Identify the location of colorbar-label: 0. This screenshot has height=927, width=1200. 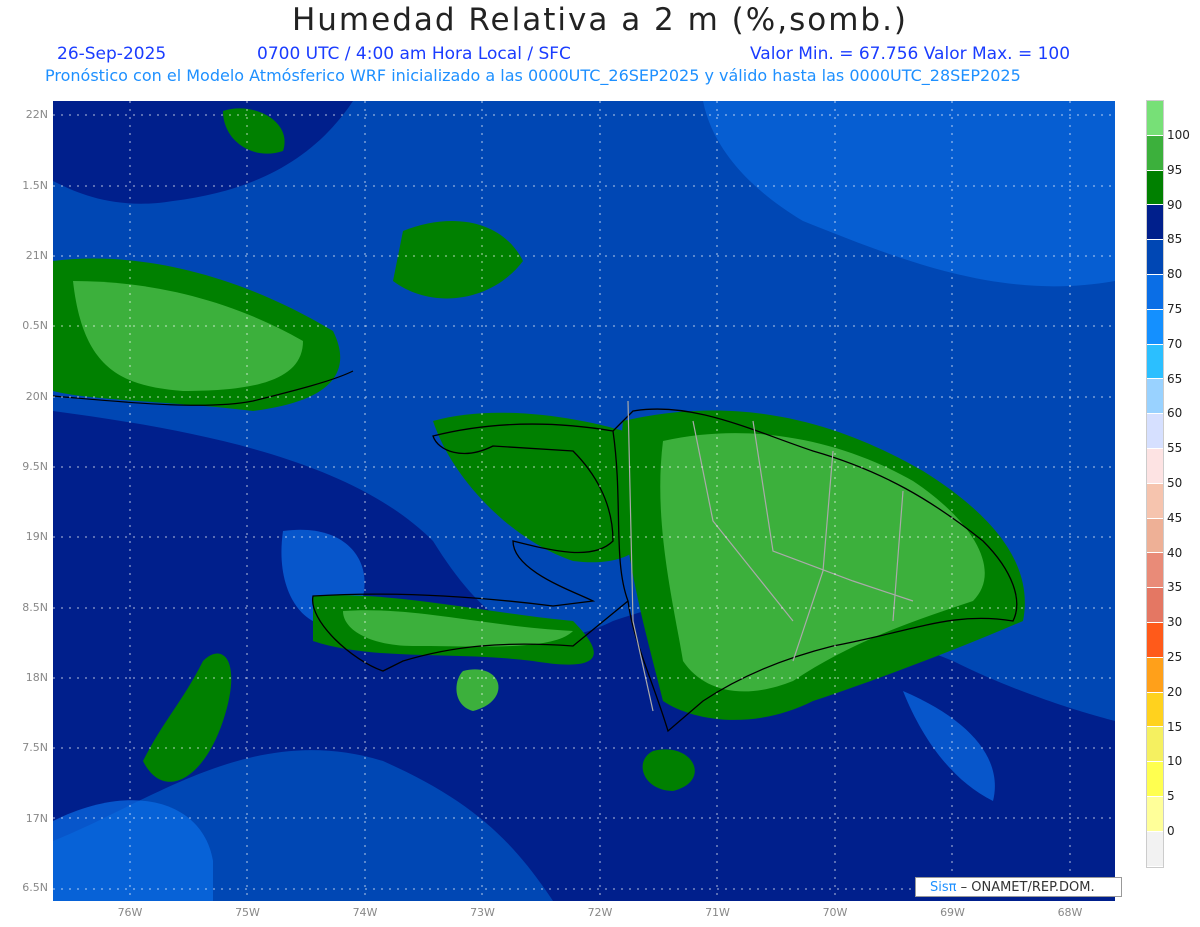
(1171, 831).